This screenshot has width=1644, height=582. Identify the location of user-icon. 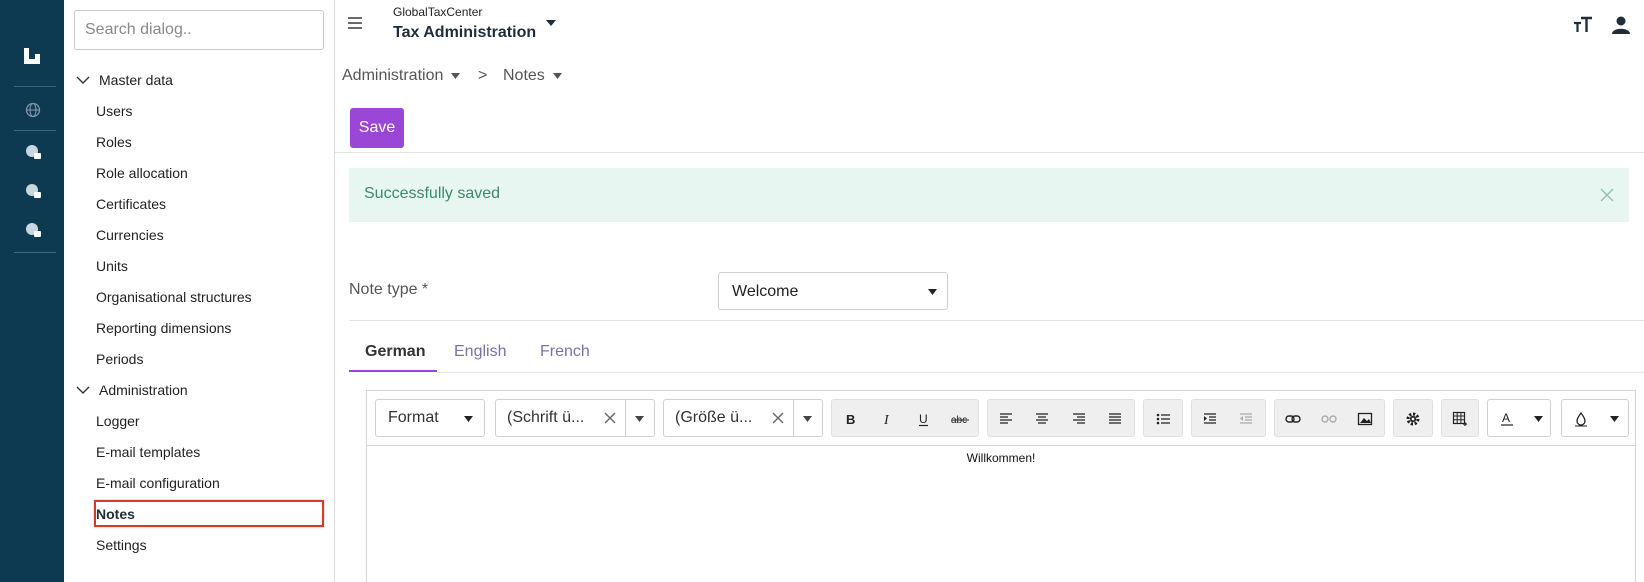
(1621, 25).